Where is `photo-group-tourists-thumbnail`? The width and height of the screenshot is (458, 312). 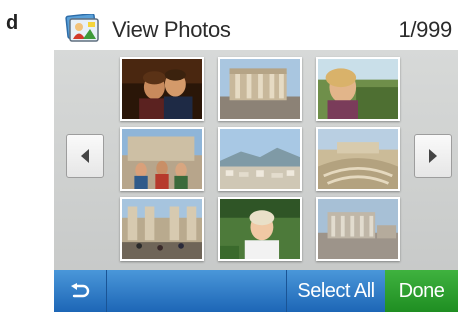 photo-group-tourists-thumbnail is located at coordinates (162, 159).